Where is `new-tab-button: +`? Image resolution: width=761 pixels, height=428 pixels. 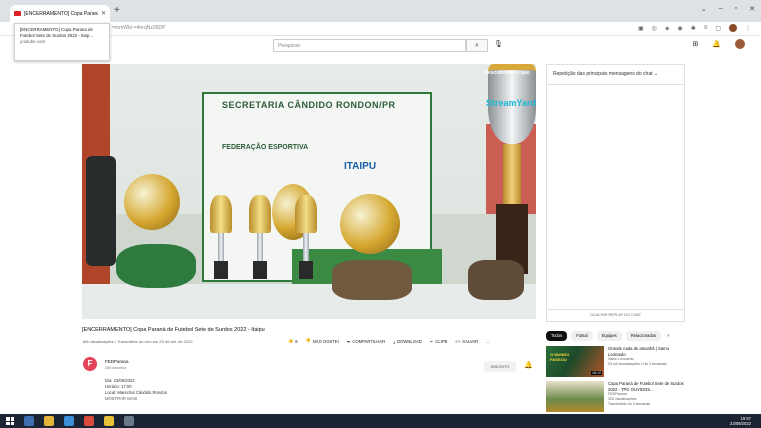
new-tab-button: + is located at coordinates (117, 11).